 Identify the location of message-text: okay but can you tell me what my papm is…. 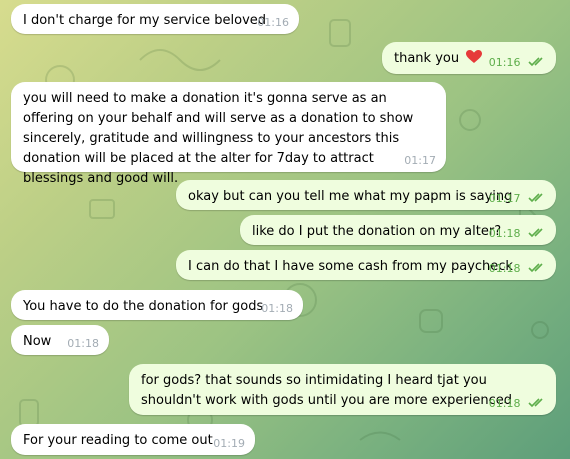
(350, 196).